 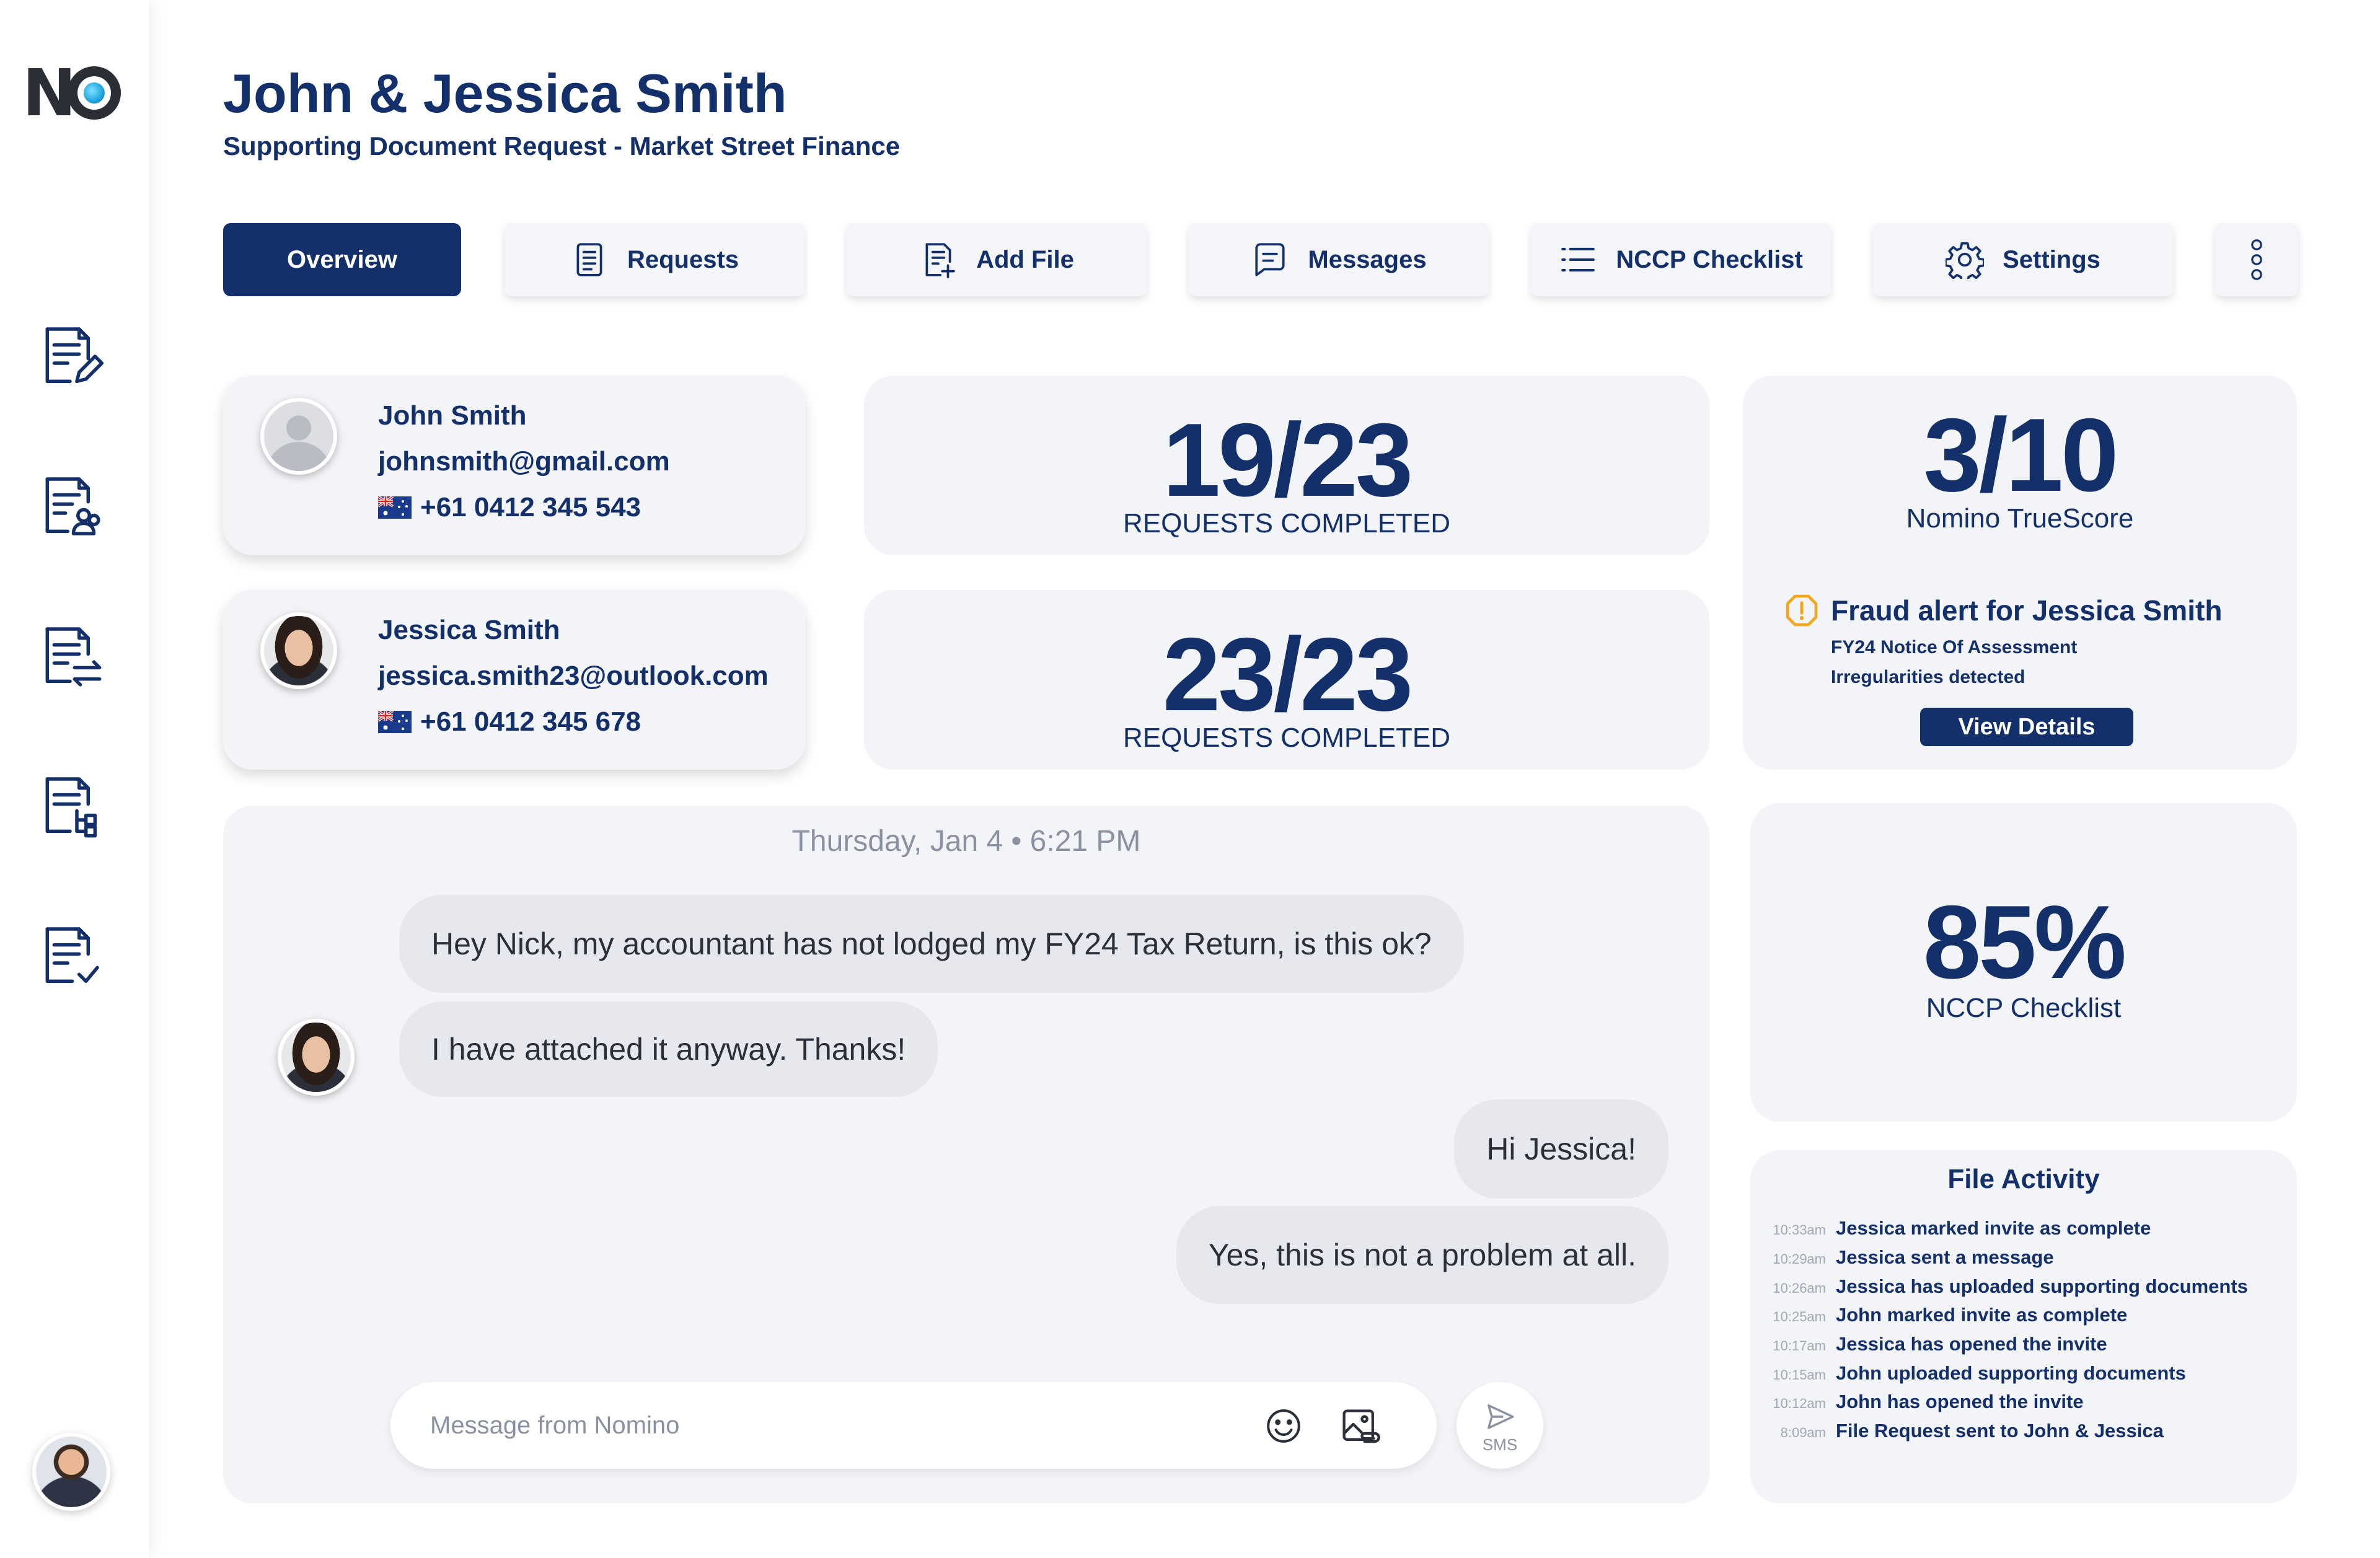 I want to click on list-icon, so click(x=1578, y=259).